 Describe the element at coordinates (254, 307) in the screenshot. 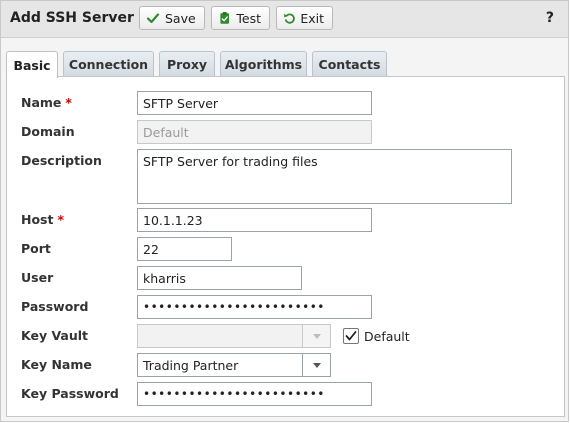

I see `password-field: ••••••••••••••••••••••••` at that location.